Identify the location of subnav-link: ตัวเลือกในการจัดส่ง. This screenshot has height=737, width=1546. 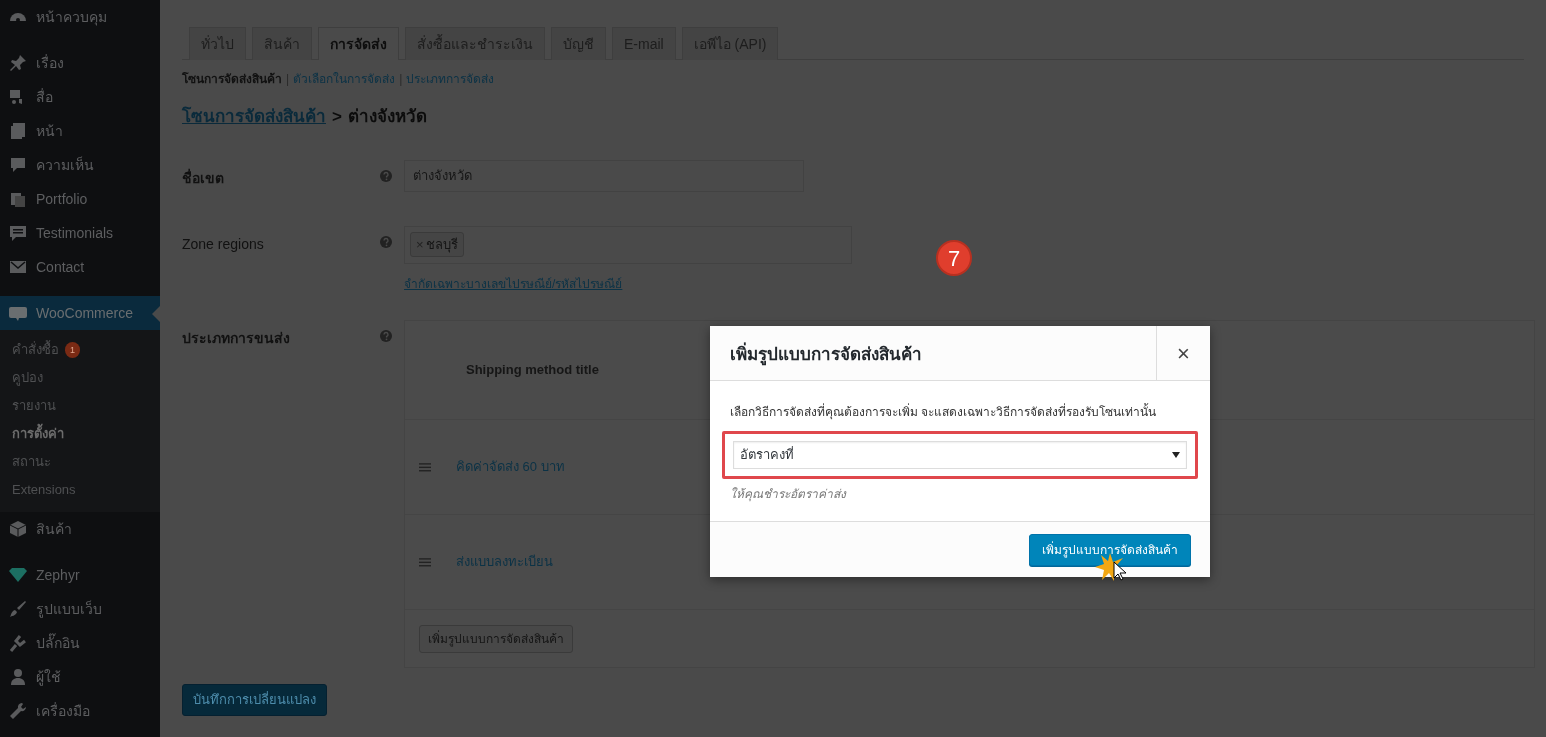
(344, 79).